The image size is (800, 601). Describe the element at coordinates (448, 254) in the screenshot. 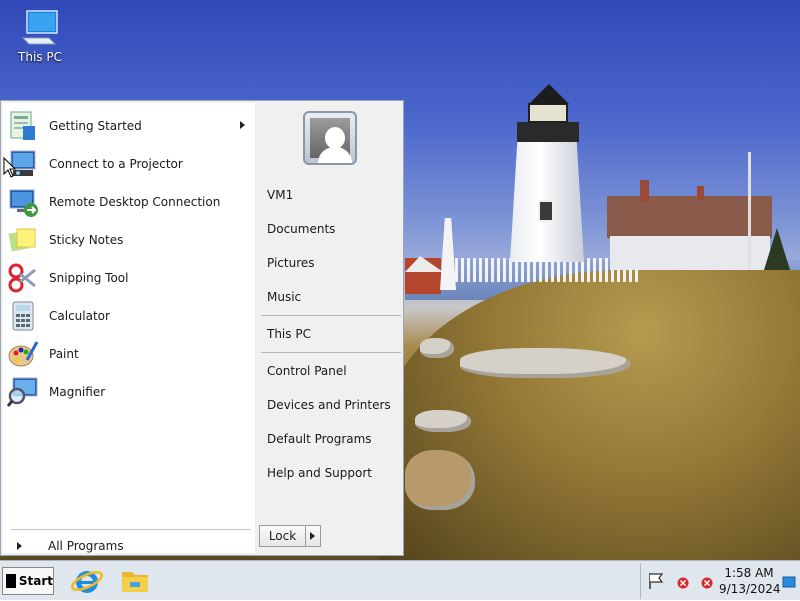

I see `wallpaper-bell-tower` at that location.